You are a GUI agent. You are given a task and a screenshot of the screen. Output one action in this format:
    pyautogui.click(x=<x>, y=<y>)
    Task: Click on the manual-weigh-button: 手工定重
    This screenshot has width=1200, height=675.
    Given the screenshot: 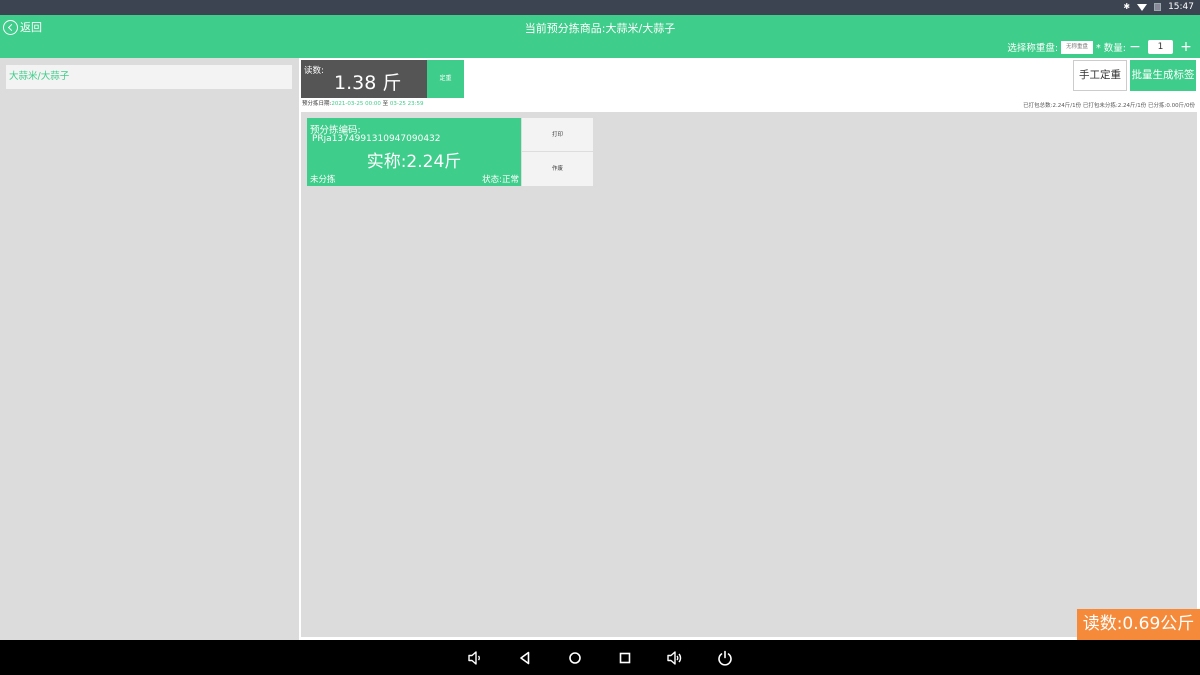 What is the action you would take?
    pyautogui.click(x=1100, y=75)
    